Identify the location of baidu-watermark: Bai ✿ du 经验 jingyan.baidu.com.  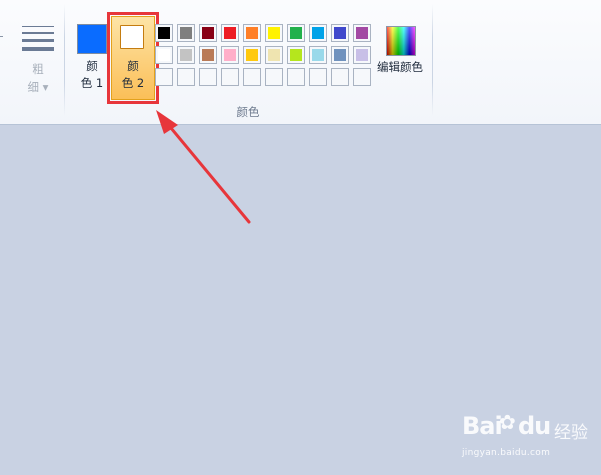
(527, 439).